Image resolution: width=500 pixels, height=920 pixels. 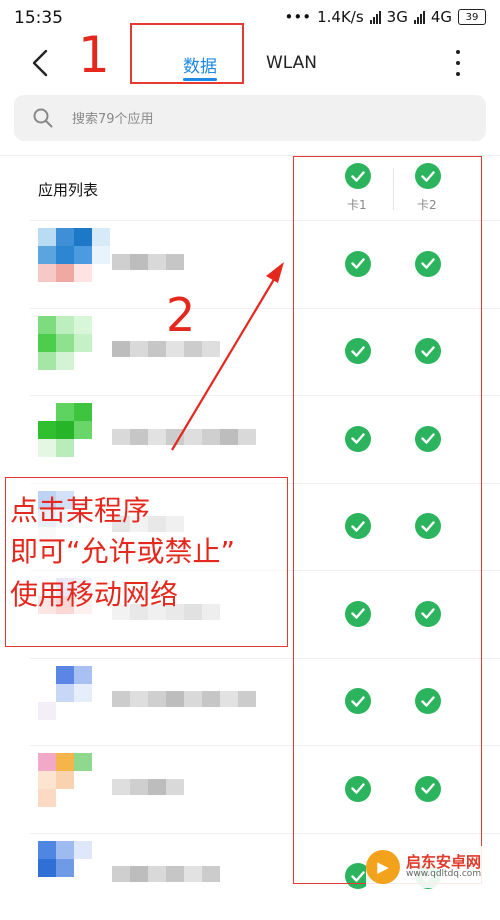 I want to click on status-indicators: ••• 1.4K/s 3G 4G 39, so click(x=385, y=17).